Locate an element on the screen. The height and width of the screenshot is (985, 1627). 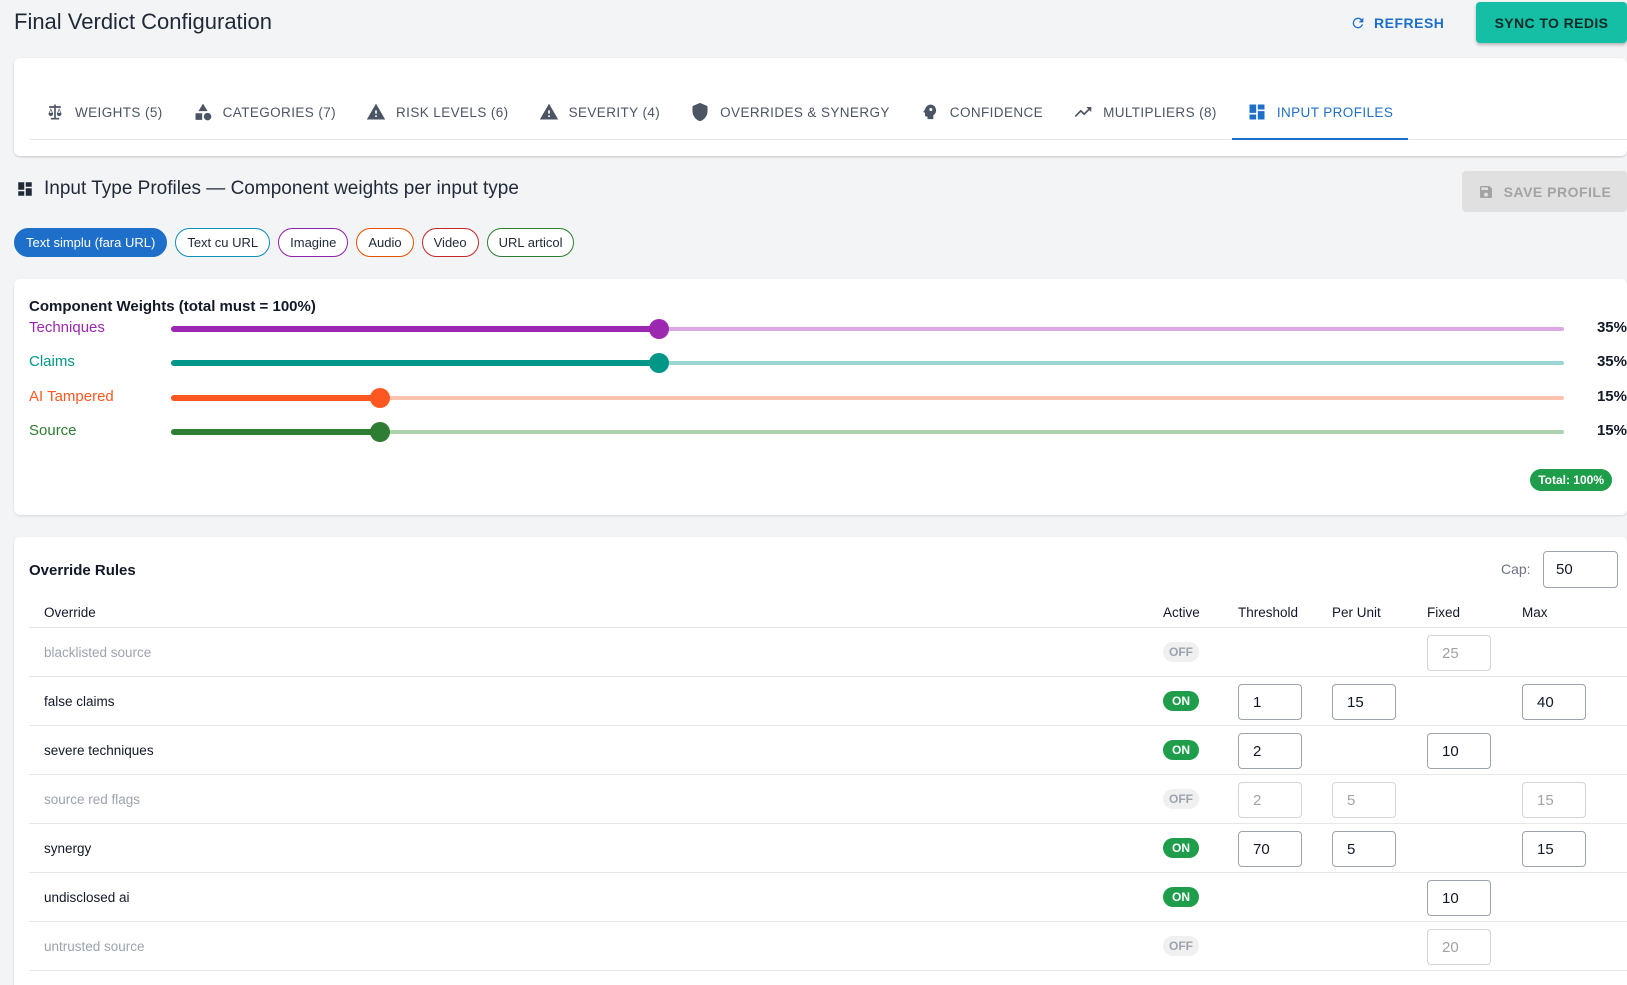
col-fixed: Fixed is located at coordinates (1444, 612).